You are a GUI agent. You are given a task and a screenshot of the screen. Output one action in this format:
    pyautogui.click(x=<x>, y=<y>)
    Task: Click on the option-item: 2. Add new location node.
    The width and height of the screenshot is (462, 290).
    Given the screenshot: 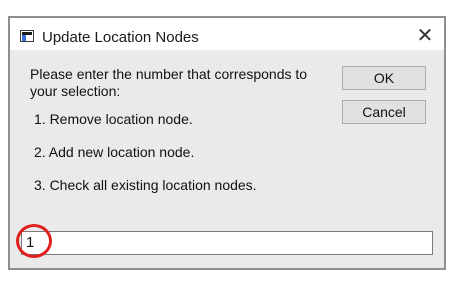 What is the action you would take?
    pyautogui.click(x=114, y=152)
    